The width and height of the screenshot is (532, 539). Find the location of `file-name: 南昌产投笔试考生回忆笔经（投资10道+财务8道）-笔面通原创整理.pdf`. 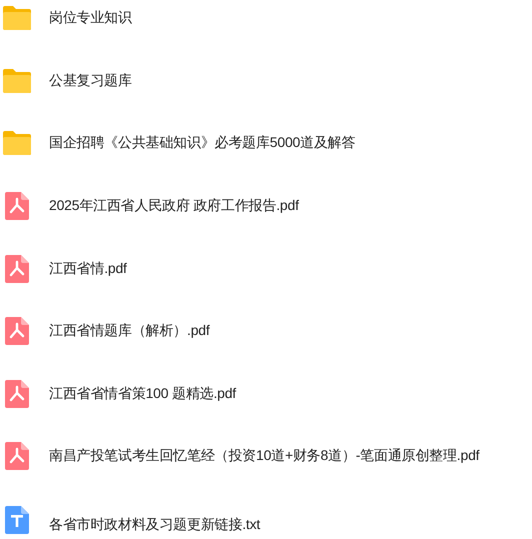

file-name: 南昌产投笔试考生回忆笔经（投资10道+财务8道）-笔面通原创整理.pdf is located at coordinates (264, 456).